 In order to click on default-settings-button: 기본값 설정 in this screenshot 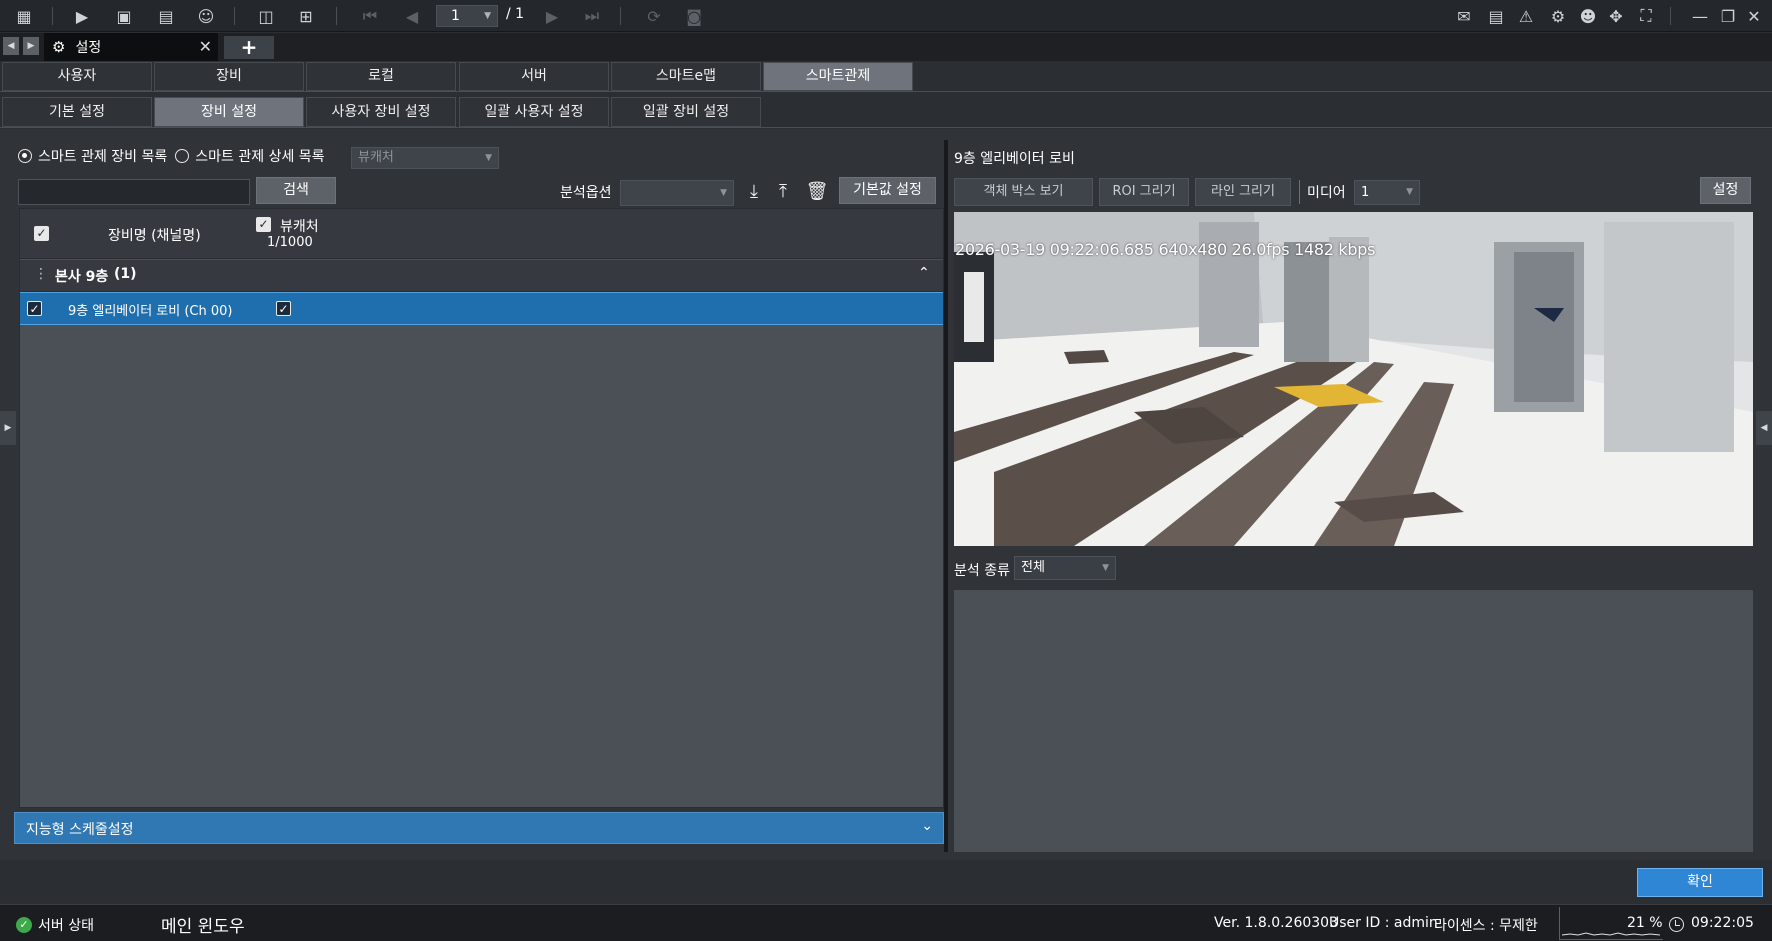, I will do `click(887, 190)`.